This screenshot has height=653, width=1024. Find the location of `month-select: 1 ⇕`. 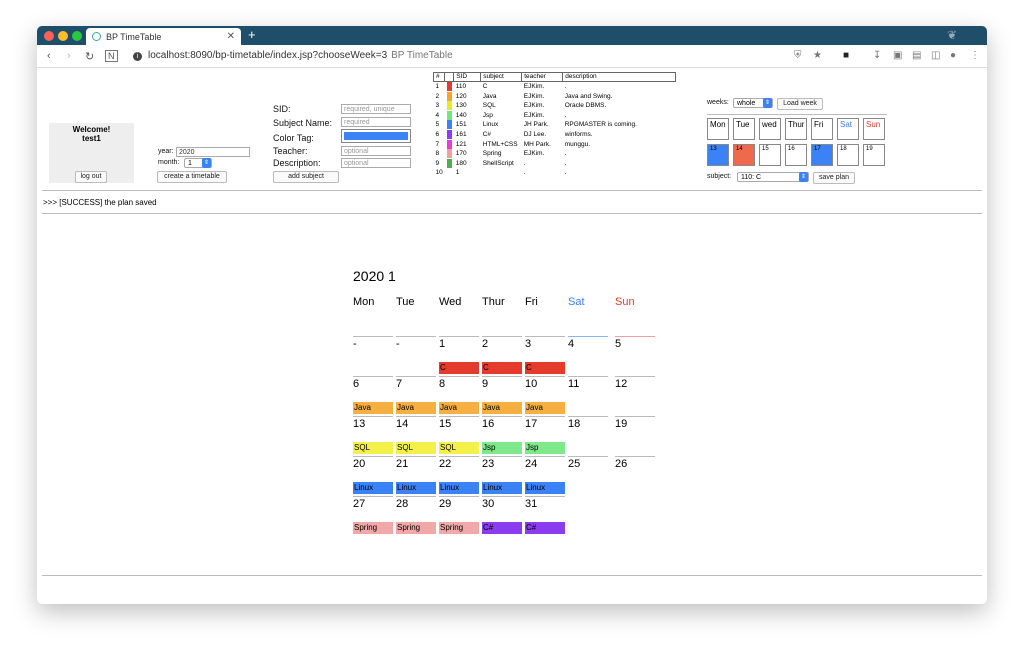

month-select: 1 ⇕ is located at coordinates (198, 163).